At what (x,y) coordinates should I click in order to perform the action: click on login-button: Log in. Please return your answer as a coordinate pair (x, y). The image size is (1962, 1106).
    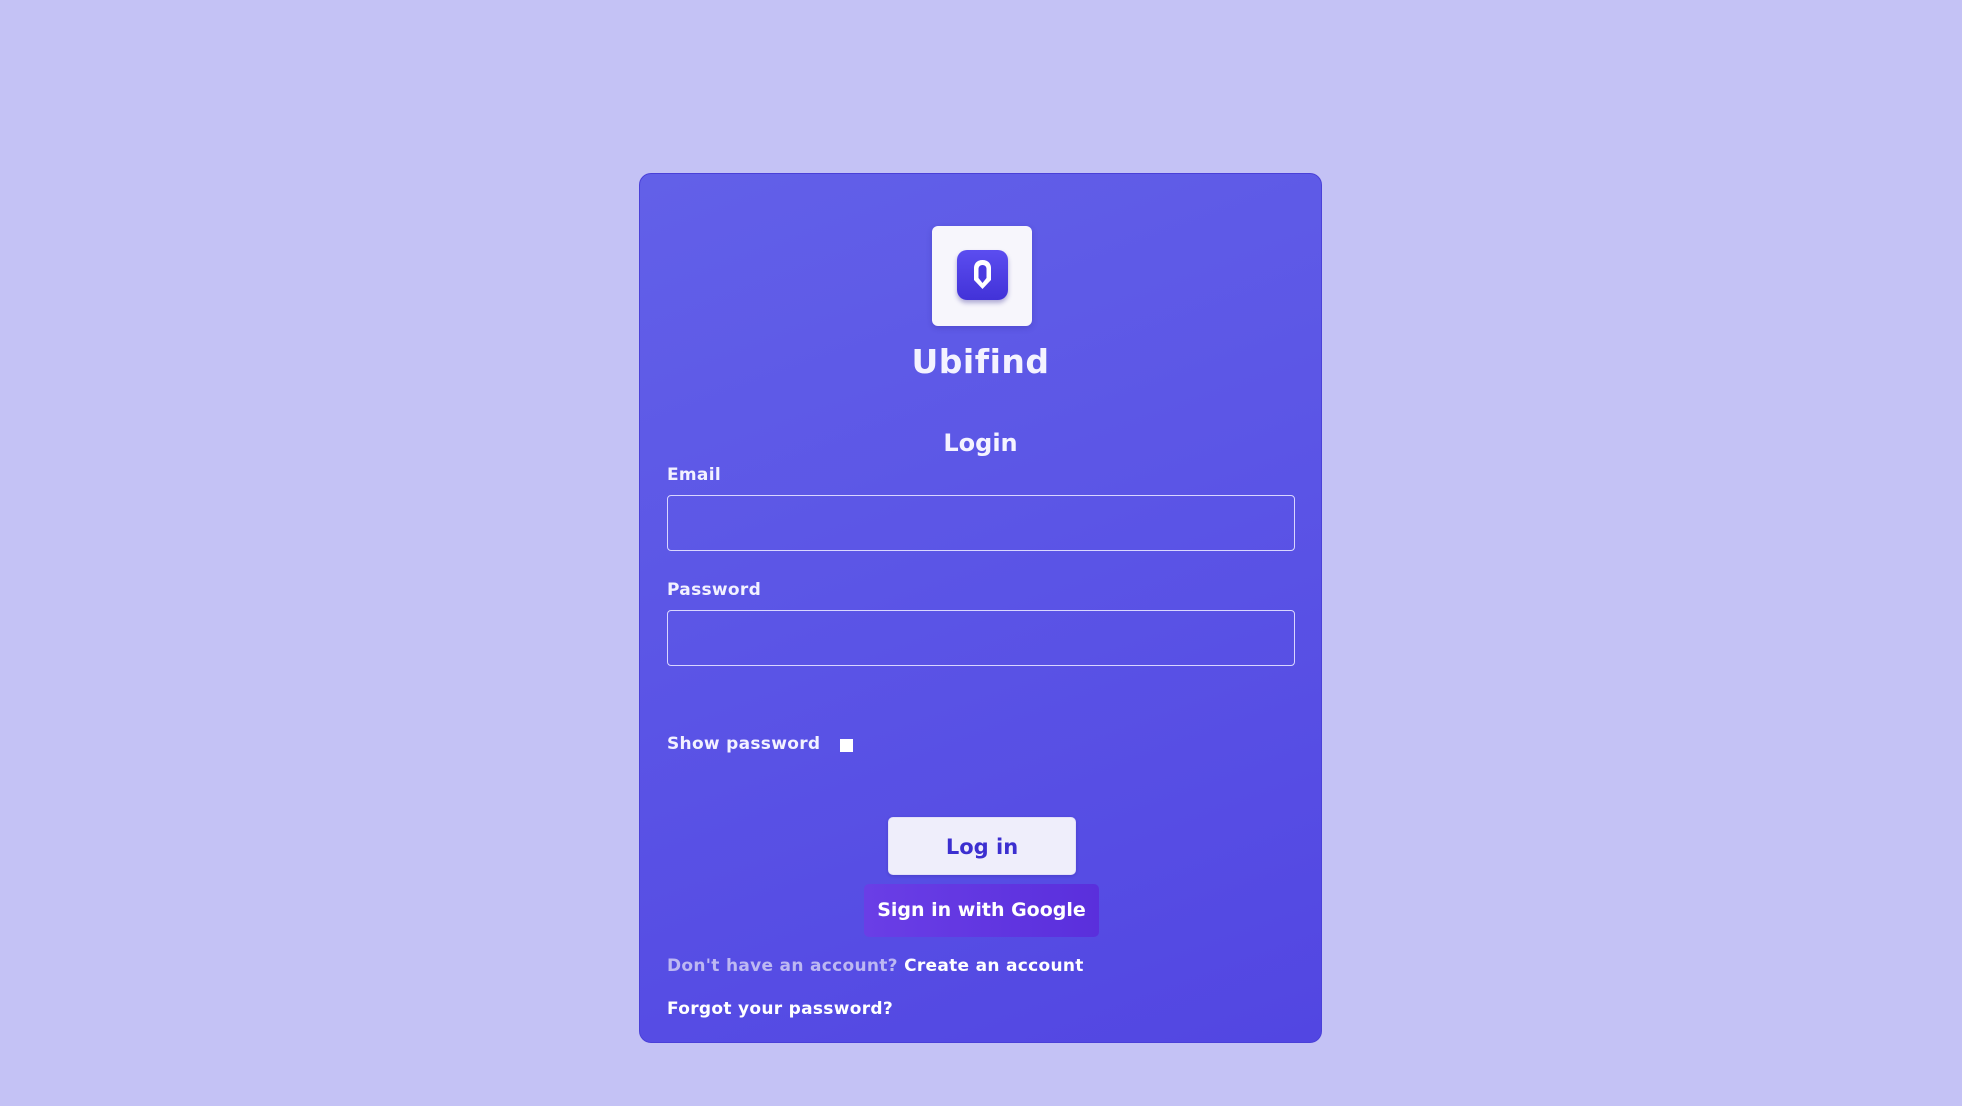
    Looking at the image, I should click on (982, 846).